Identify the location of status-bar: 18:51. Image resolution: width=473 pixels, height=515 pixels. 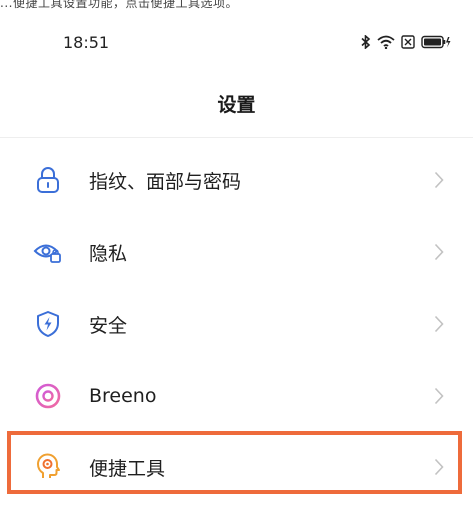
(236, 43).